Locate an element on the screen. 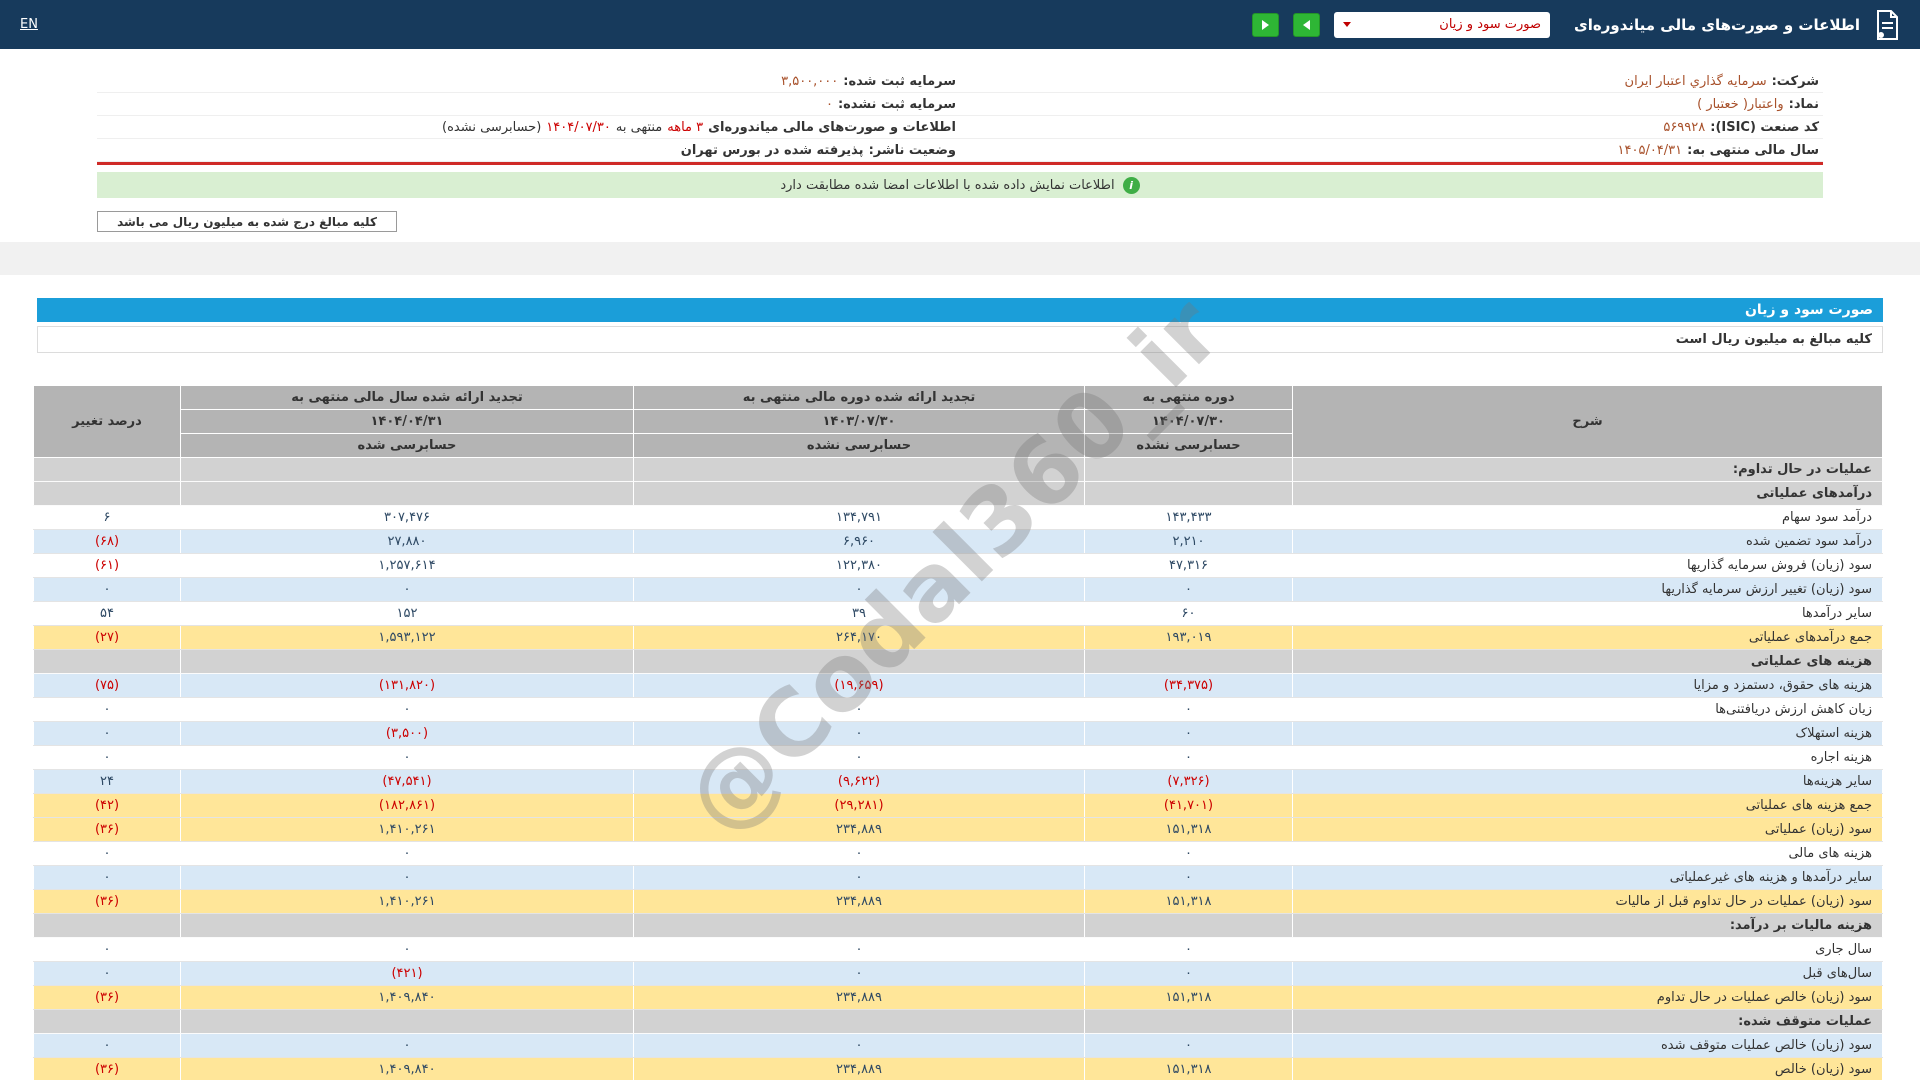 The width and height of the screenshot is (1920, 1080). section-row: عملیات متوقف شده: is located at coordinates (958, 1021).